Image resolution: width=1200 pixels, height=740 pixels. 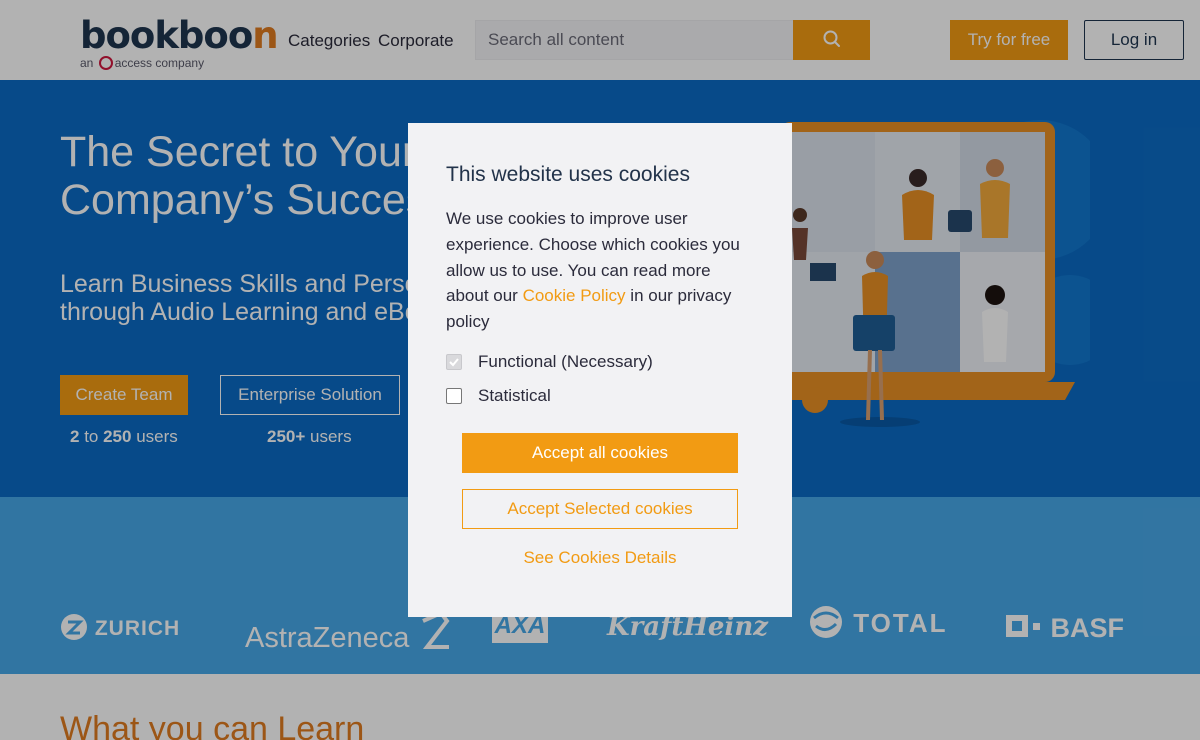 I want to click on functional-checkbox, so click(x=454, y=362).